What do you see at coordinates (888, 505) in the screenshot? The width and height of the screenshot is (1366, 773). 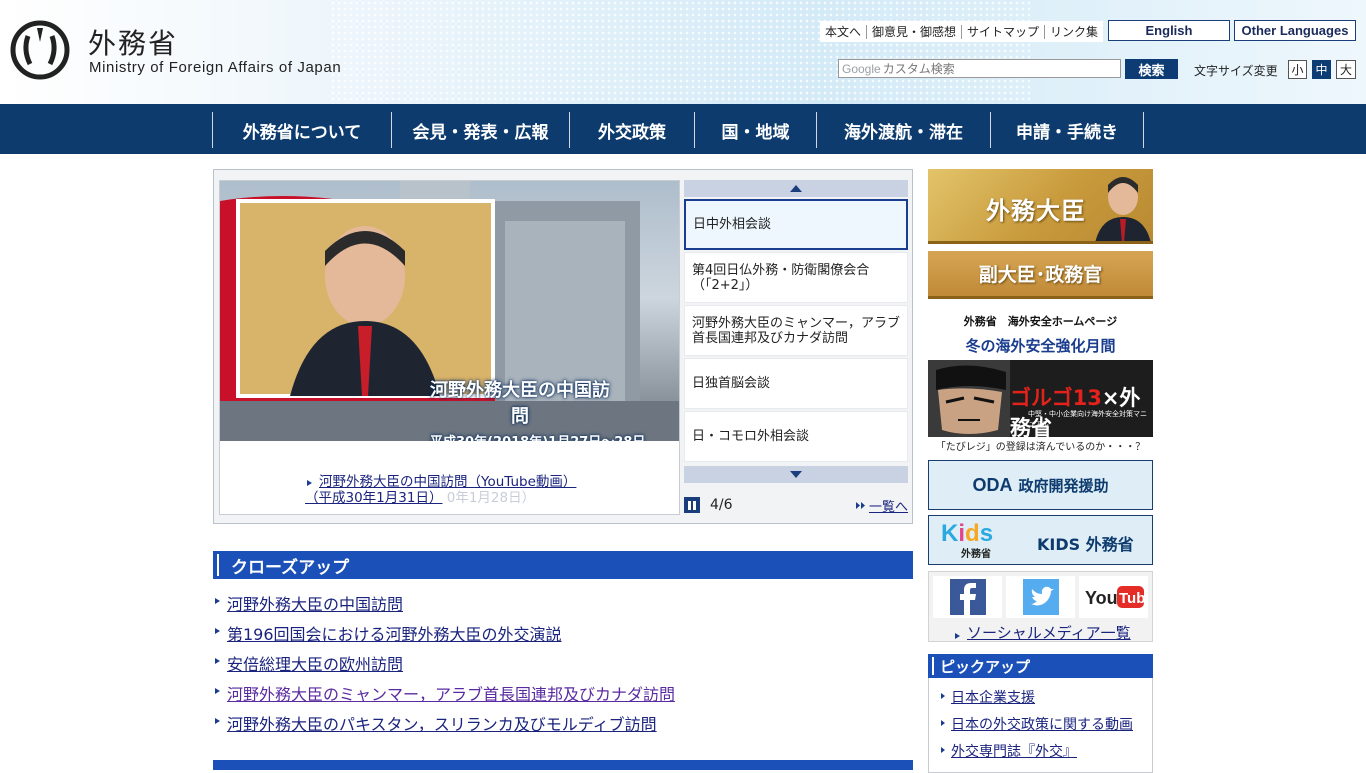 I see `slide-list-link-text: 一覧へ` at bounding box center [888, 505].